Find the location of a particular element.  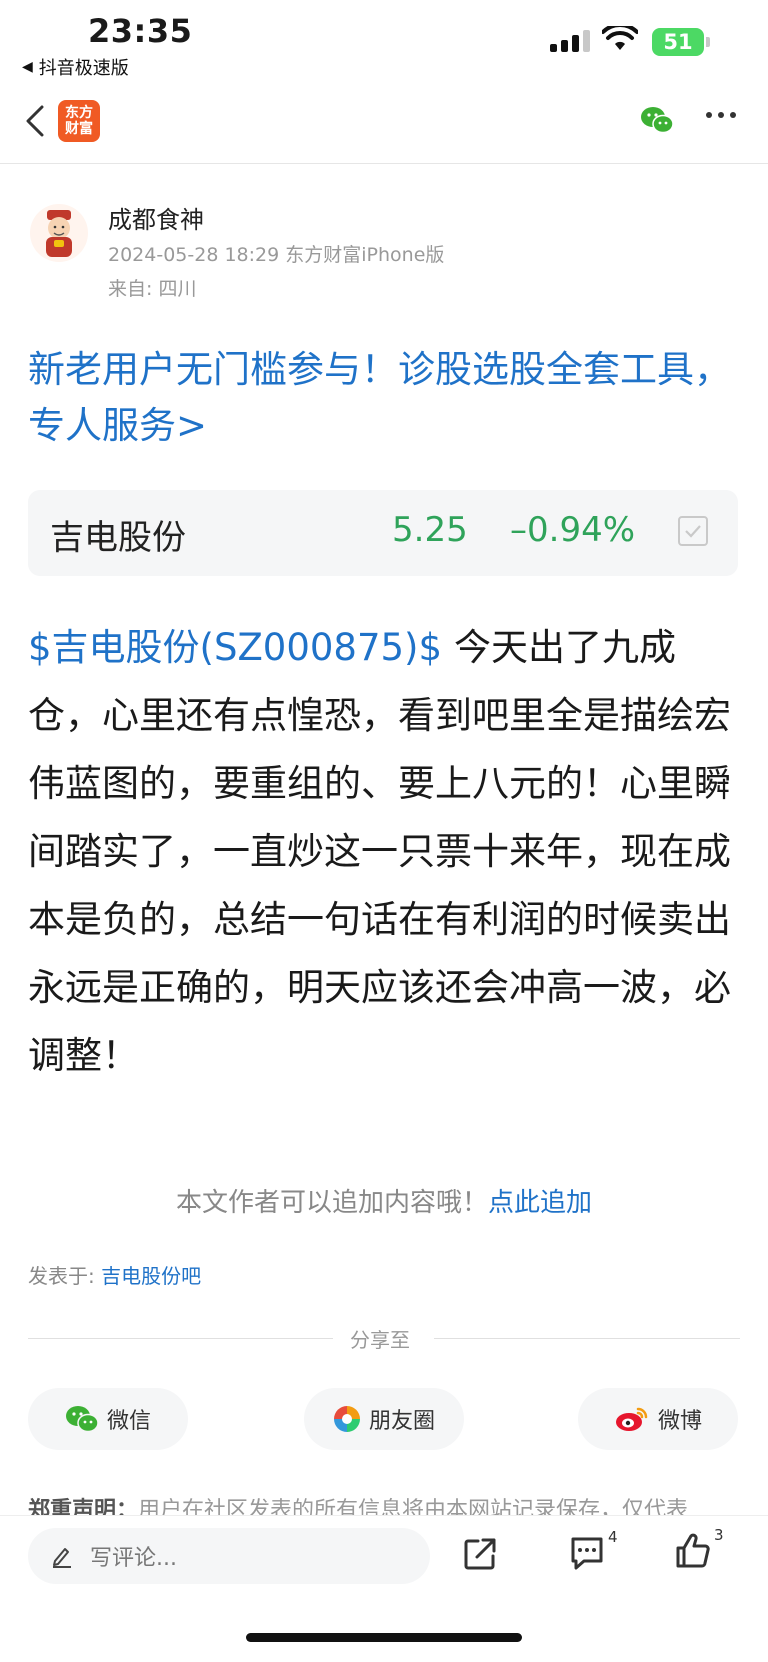

back-to-app-link: ◀ 抖音极速版 is located at coordinates (75, 67).